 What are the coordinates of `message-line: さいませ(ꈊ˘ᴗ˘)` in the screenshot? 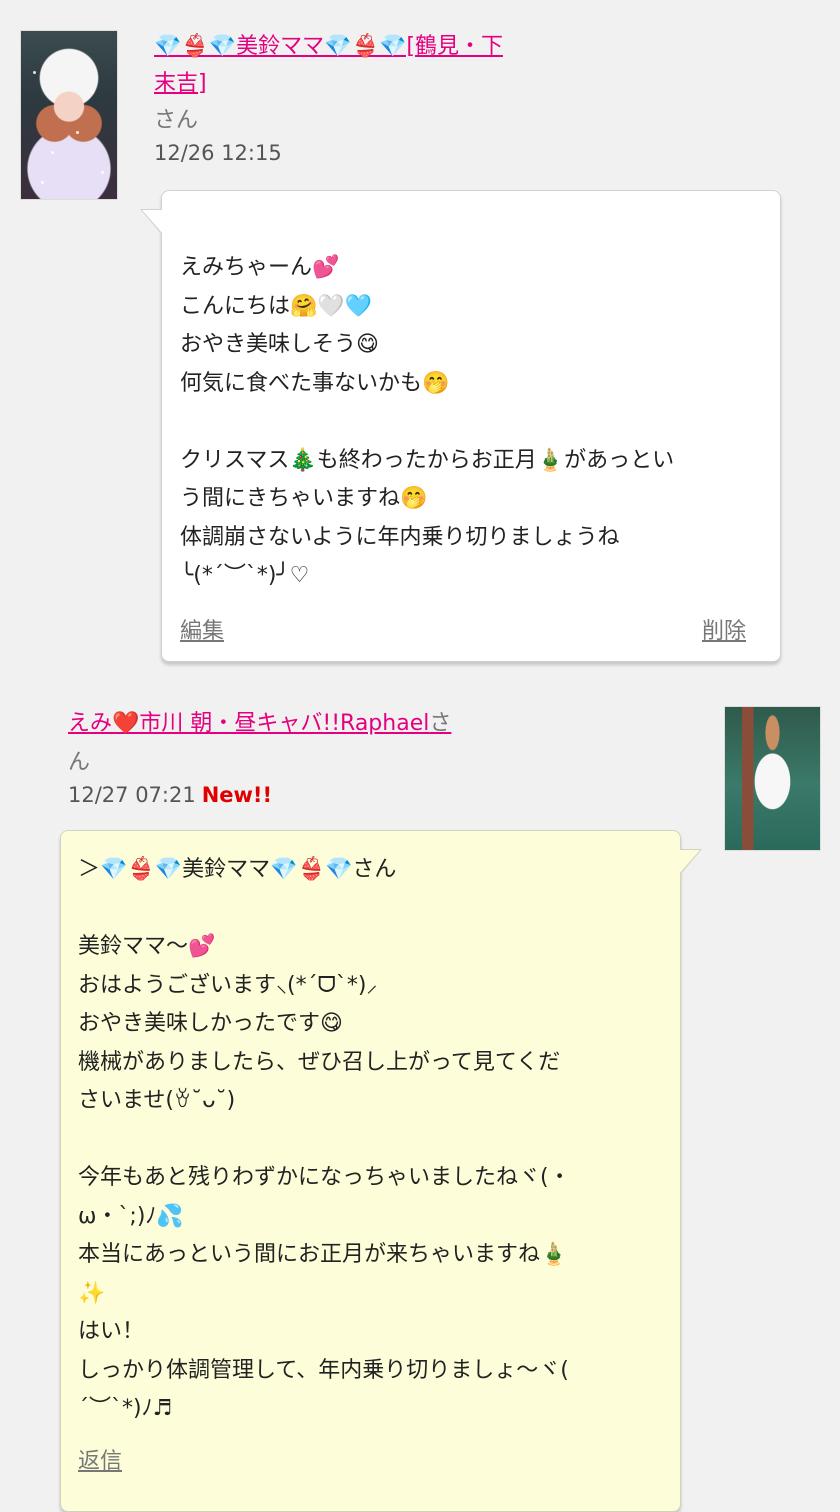 It's located at (157, 1100).